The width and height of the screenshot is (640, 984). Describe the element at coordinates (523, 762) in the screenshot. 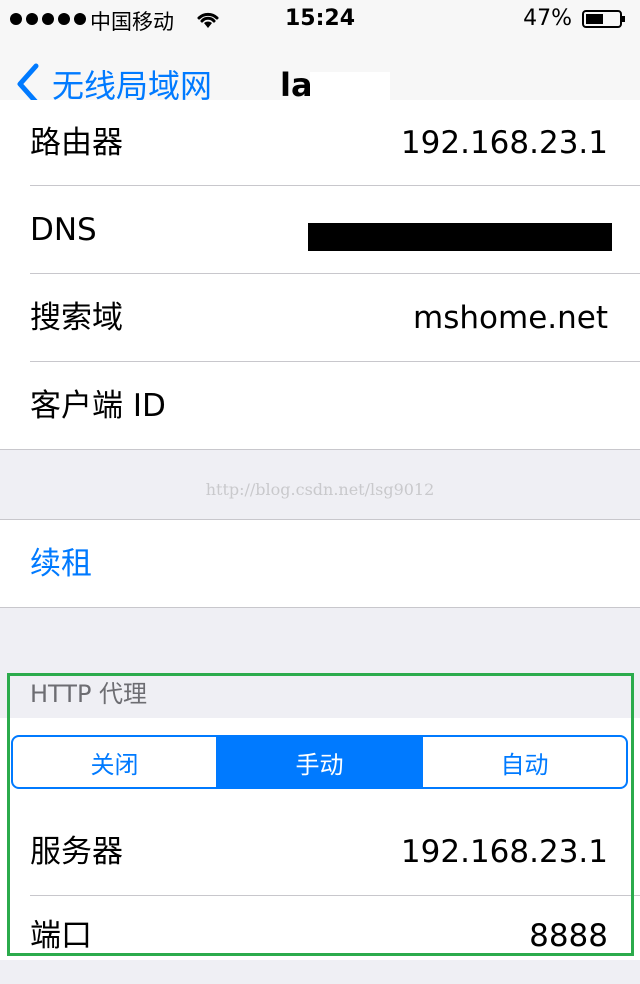

I see `segment-auto: 自动` at that location.